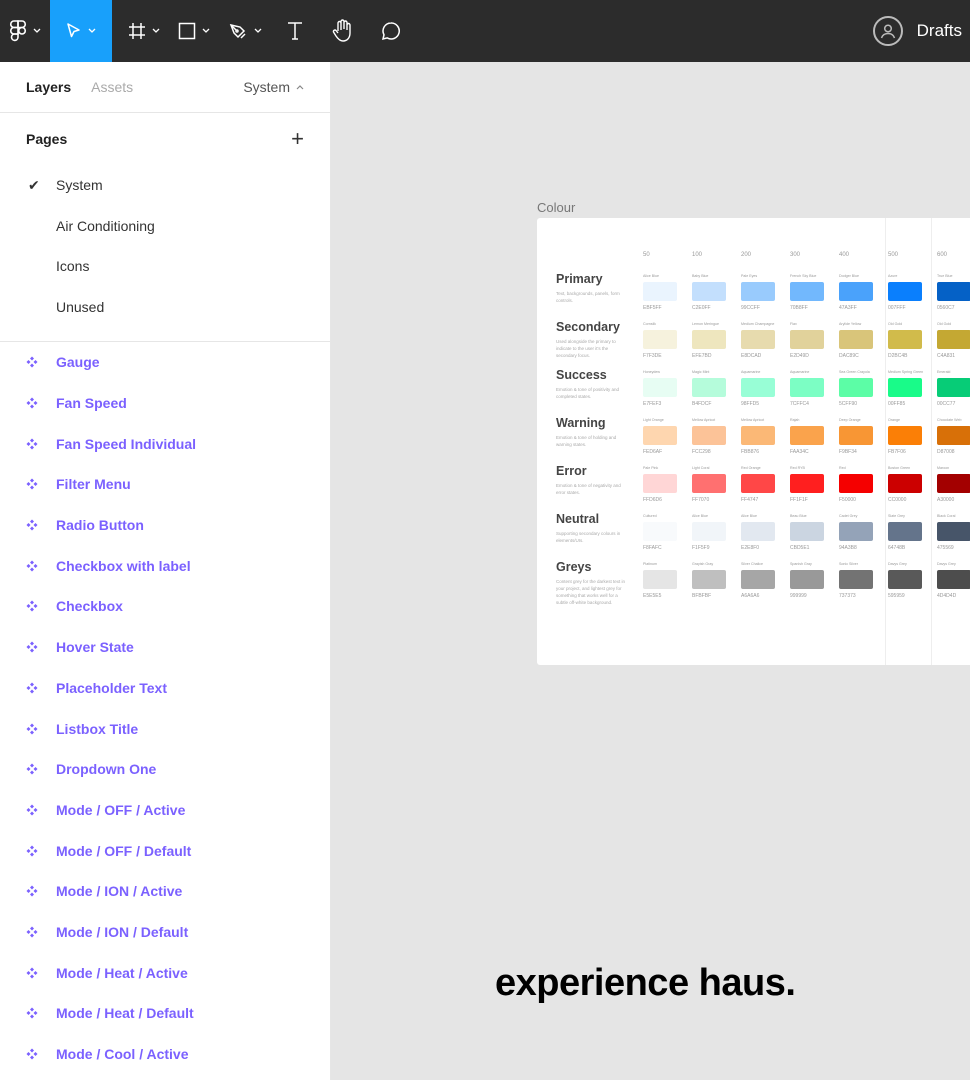  What do you see at coordinates (48, 87) in the screenshot?
I see `tab-layers: Layers` at bounding box center [48, 87].